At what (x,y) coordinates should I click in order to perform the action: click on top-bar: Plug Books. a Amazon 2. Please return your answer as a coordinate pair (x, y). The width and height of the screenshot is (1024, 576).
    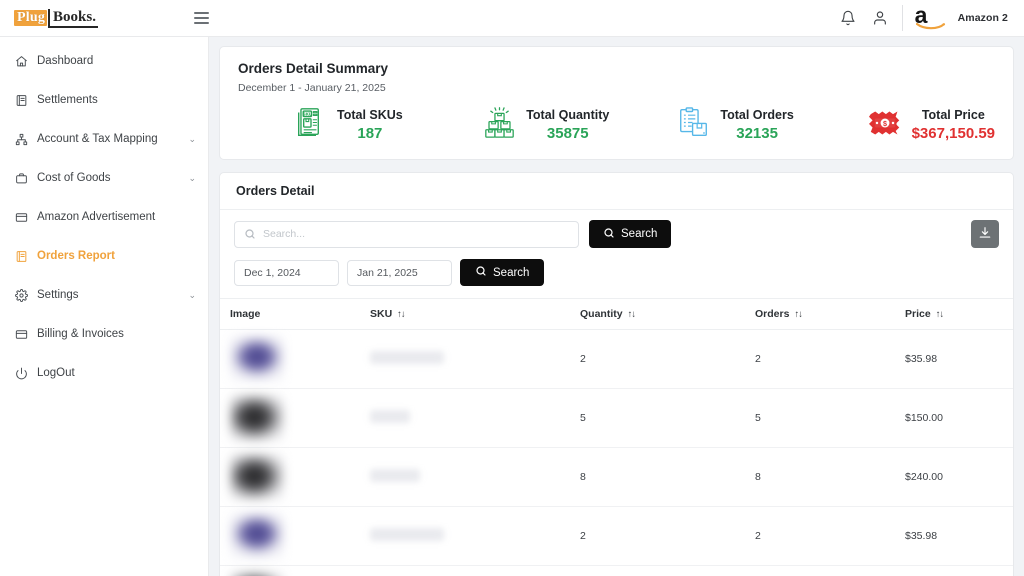
    Looking at the image, I should click on (512, 18).